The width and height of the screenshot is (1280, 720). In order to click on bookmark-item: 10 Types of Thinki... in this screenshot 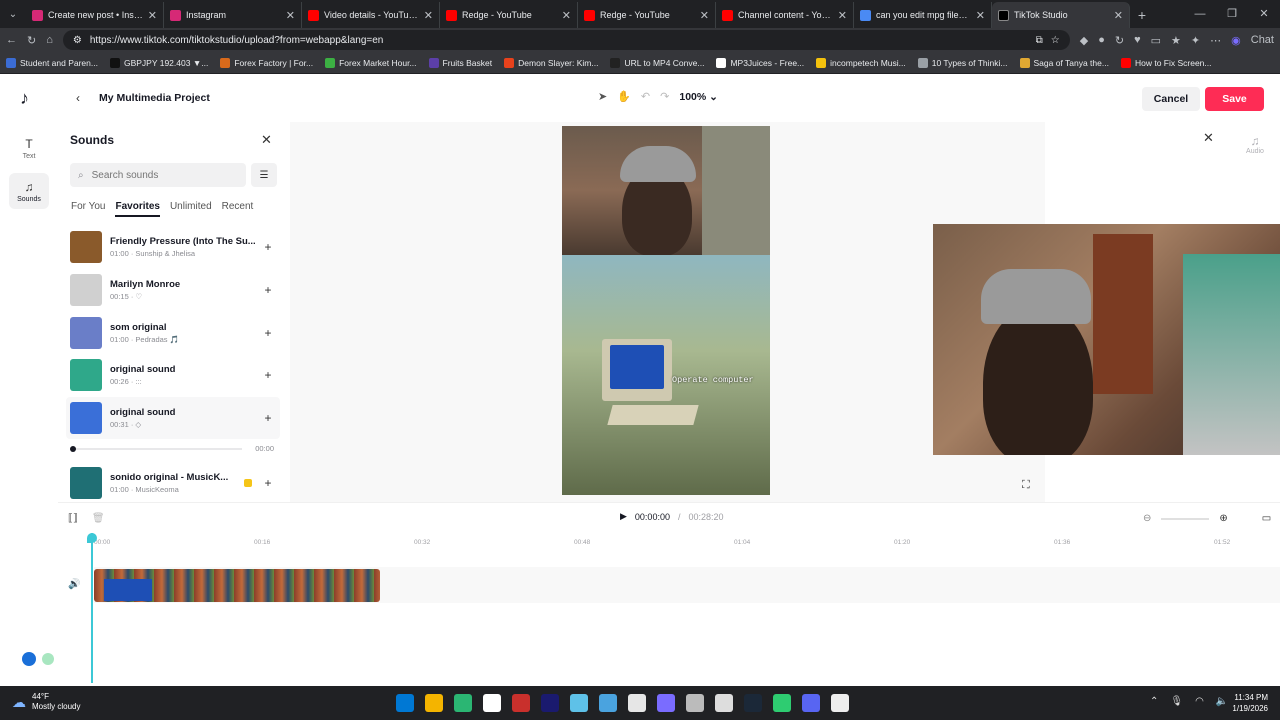, I will do `click(962, 62)`.